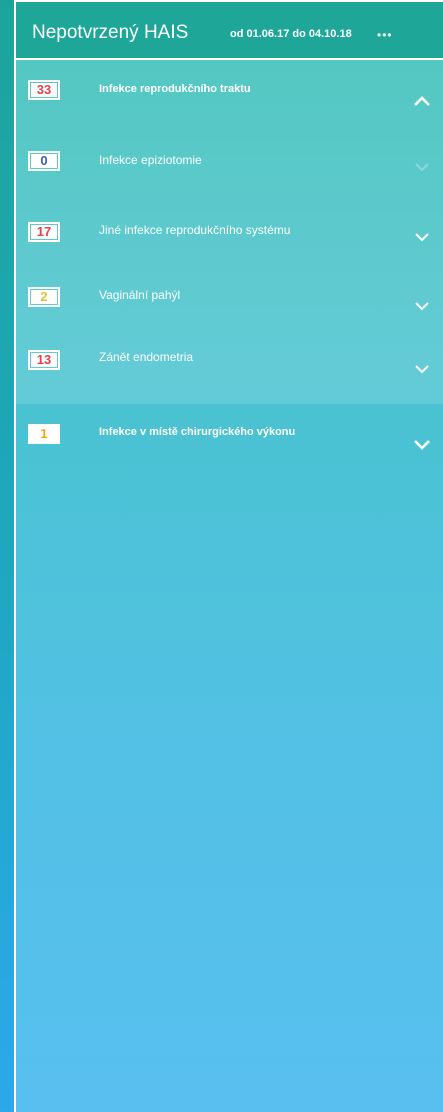  What do you see at coordinates (229, 238) in the screenshot?
I see `list-item-other-reproductive: 17 Jiné infekce reprodukčního systému` at bounding box center [229, 238].